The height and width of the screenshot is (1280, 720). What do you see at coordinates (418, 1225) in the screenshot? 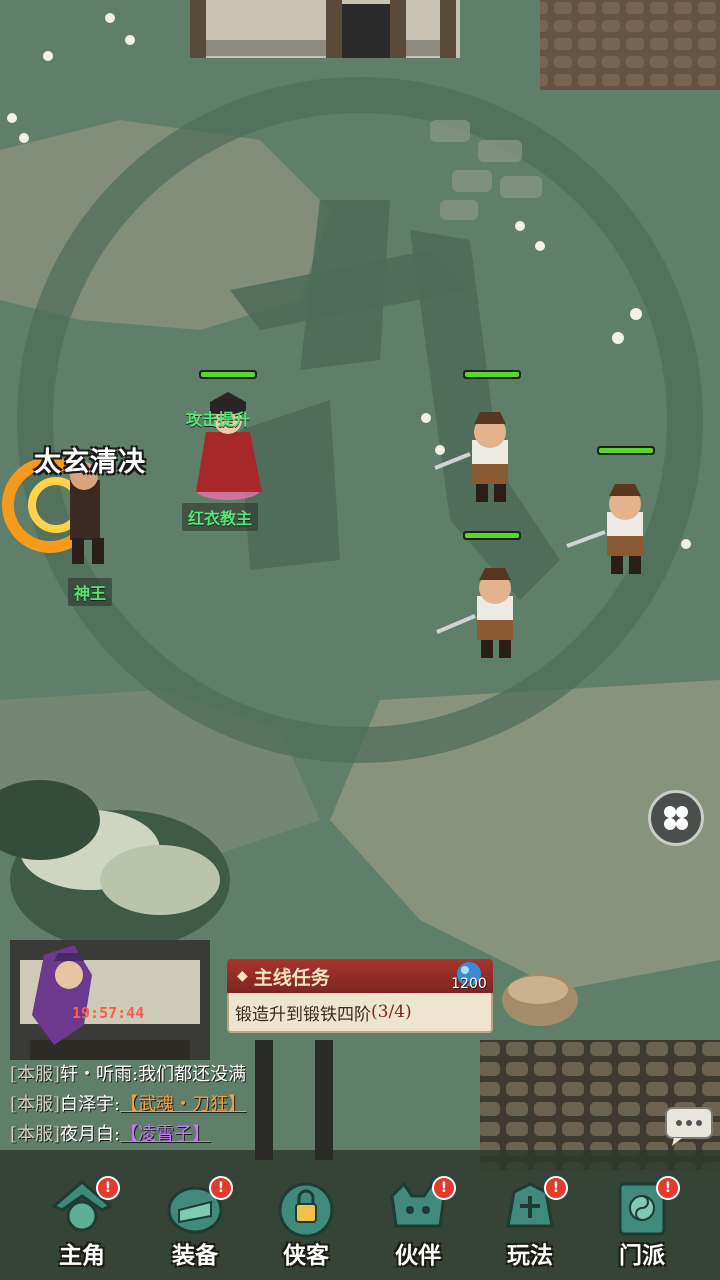
I see `nav-item-partner: ! 伙伴` at bounding box center [418, 1225].